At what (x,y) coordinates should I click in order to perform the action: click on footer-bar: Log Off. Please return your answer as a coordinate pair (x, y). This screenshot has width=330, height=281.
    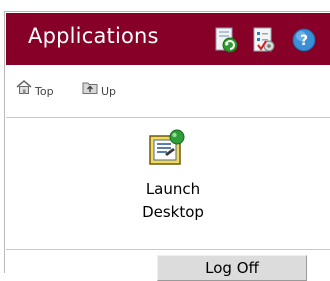
    Looking at the image, I should click on (168, 265).